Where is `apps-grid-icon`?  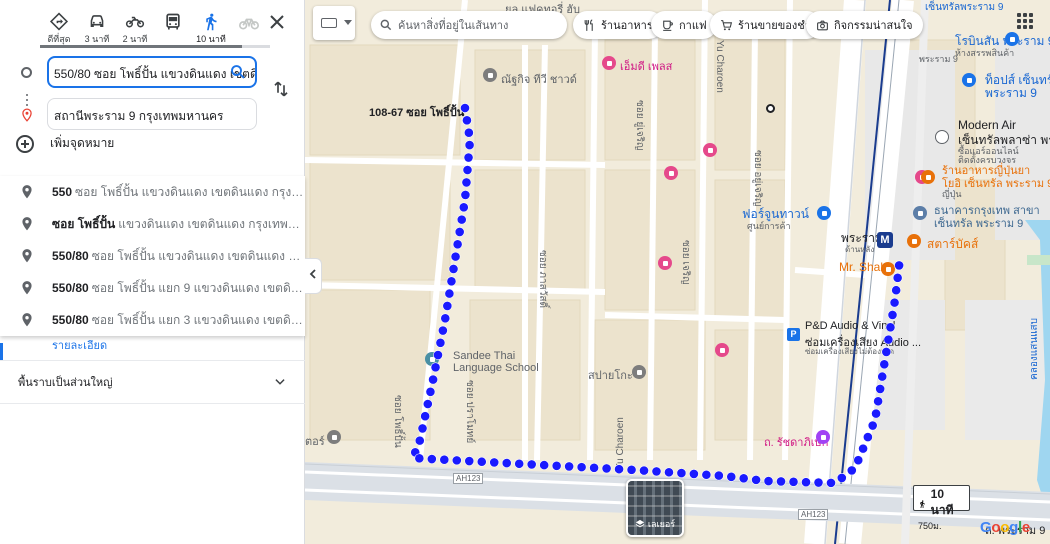
apps-grid-icon is located at coordinates (1025, 21).